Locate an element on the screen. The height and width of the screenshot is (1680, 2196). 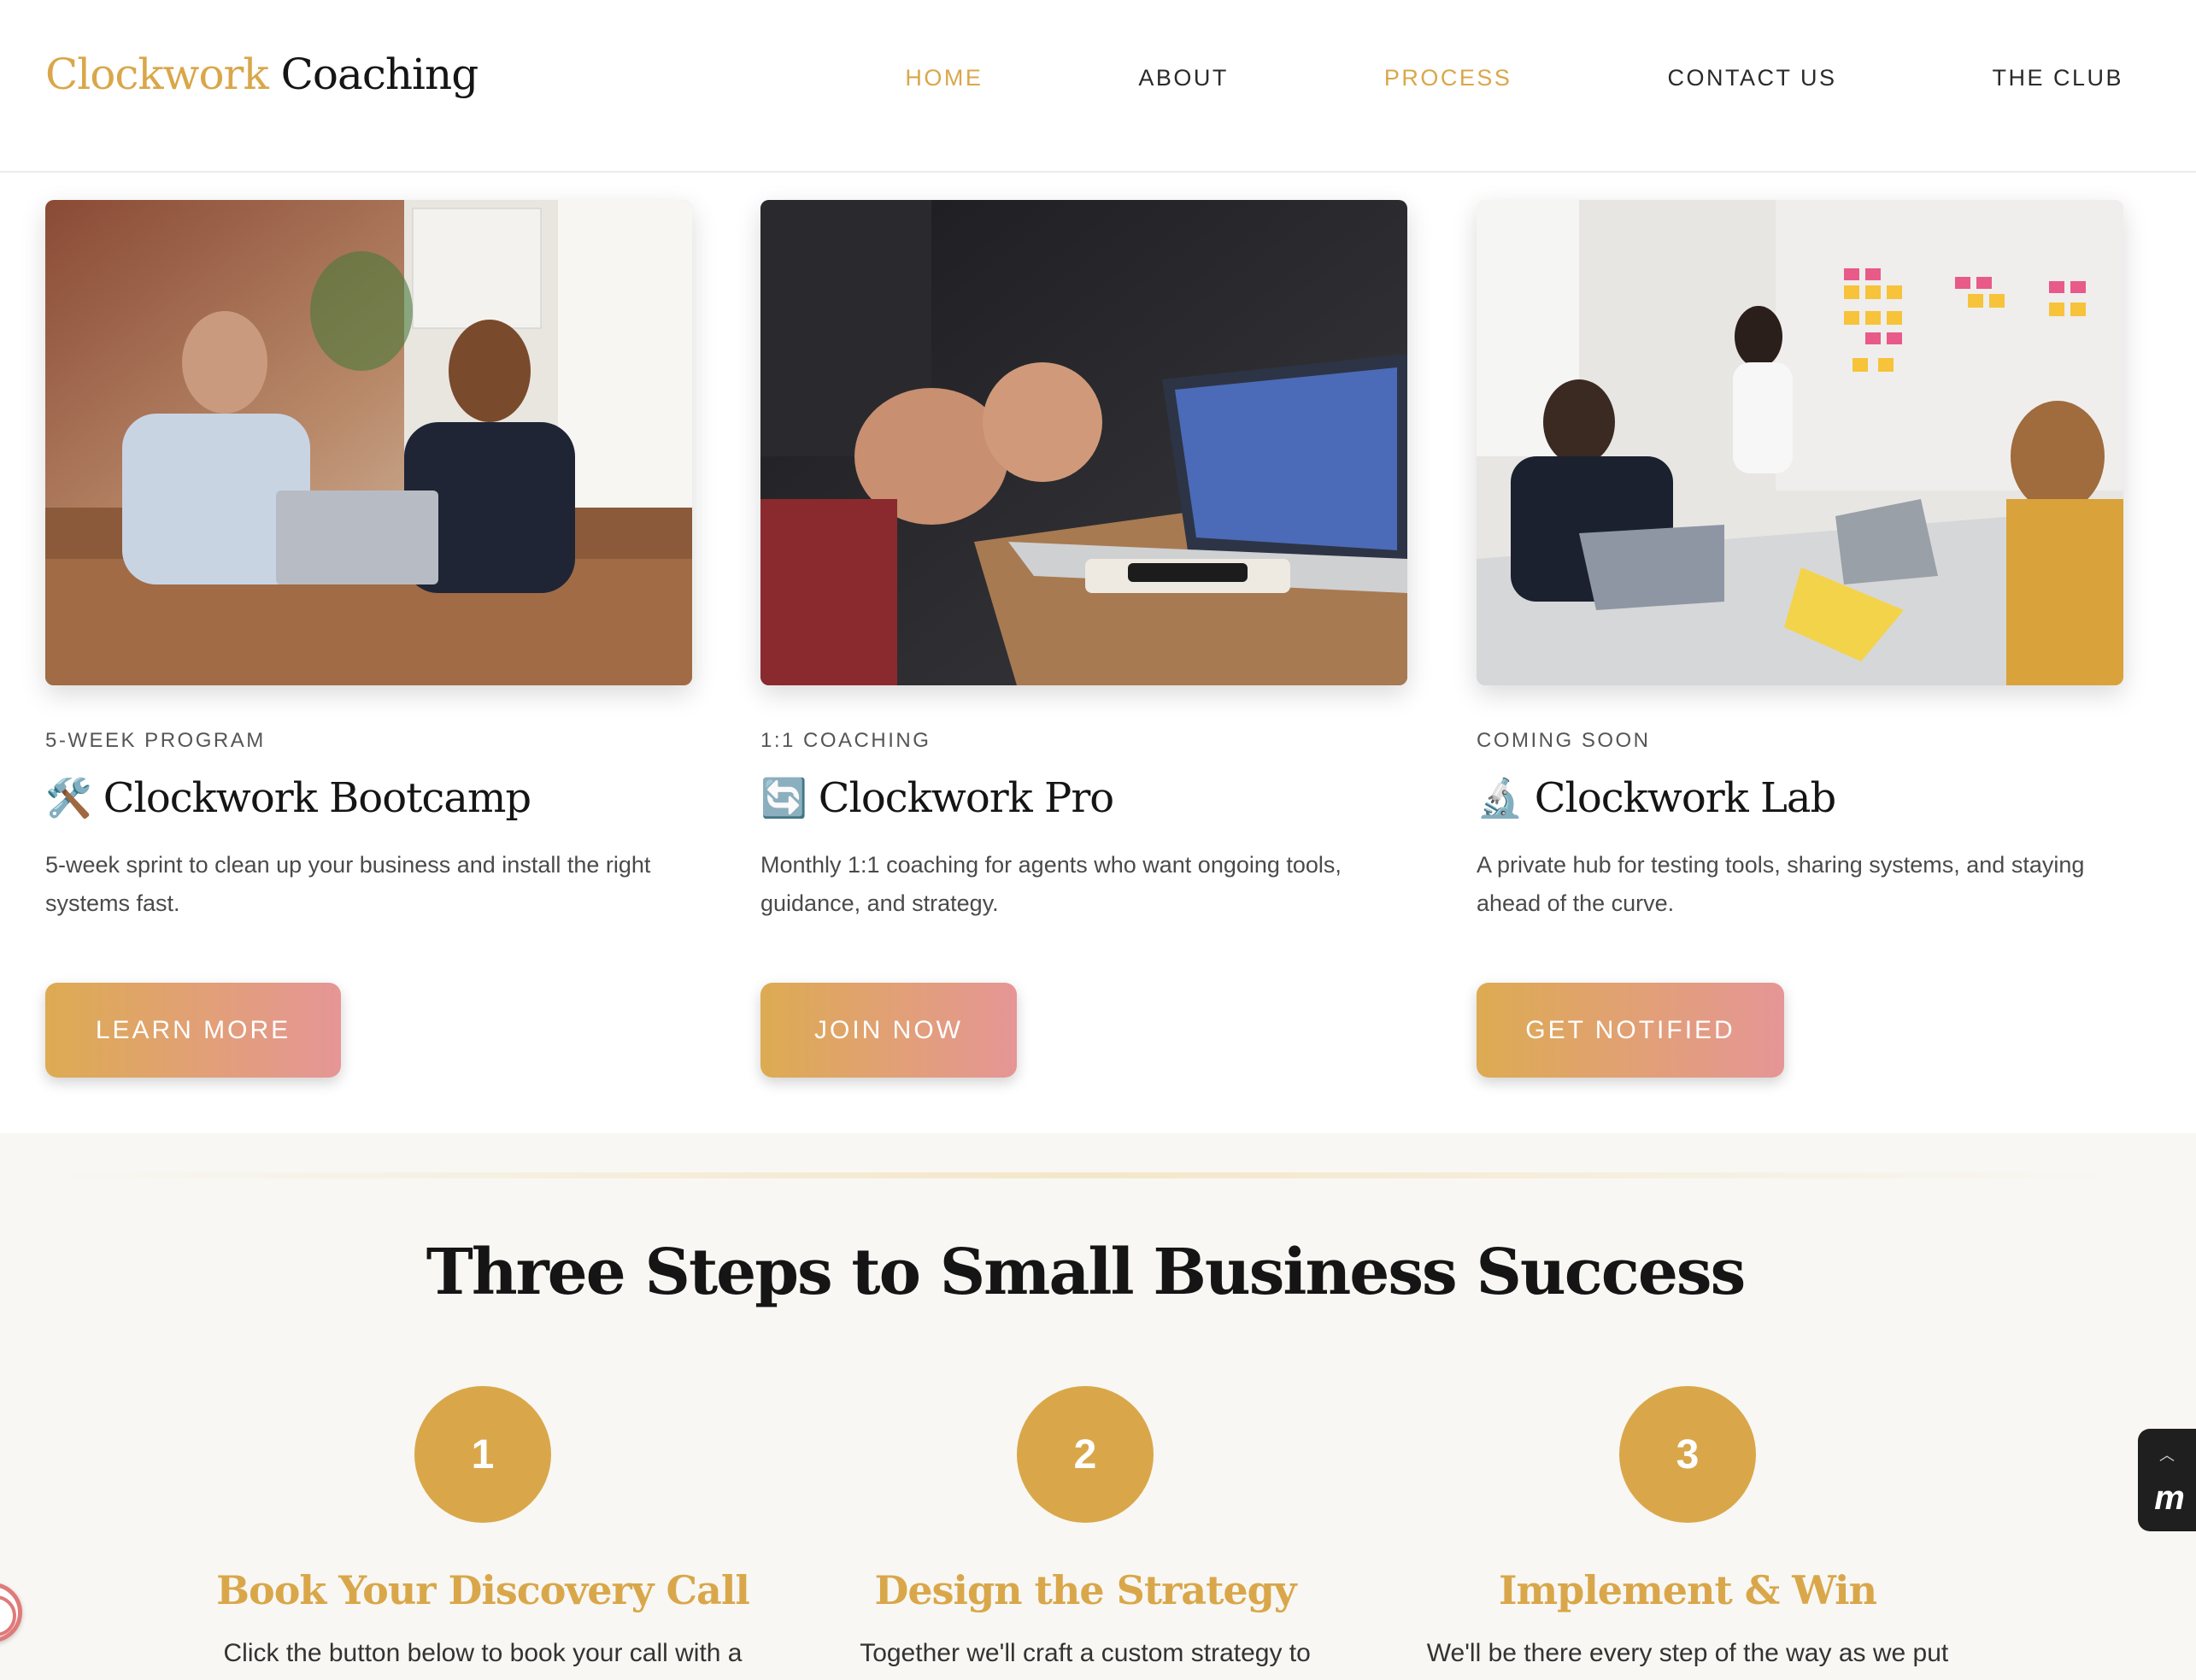
photo-office-high-five is located at coordinates (368, 443).